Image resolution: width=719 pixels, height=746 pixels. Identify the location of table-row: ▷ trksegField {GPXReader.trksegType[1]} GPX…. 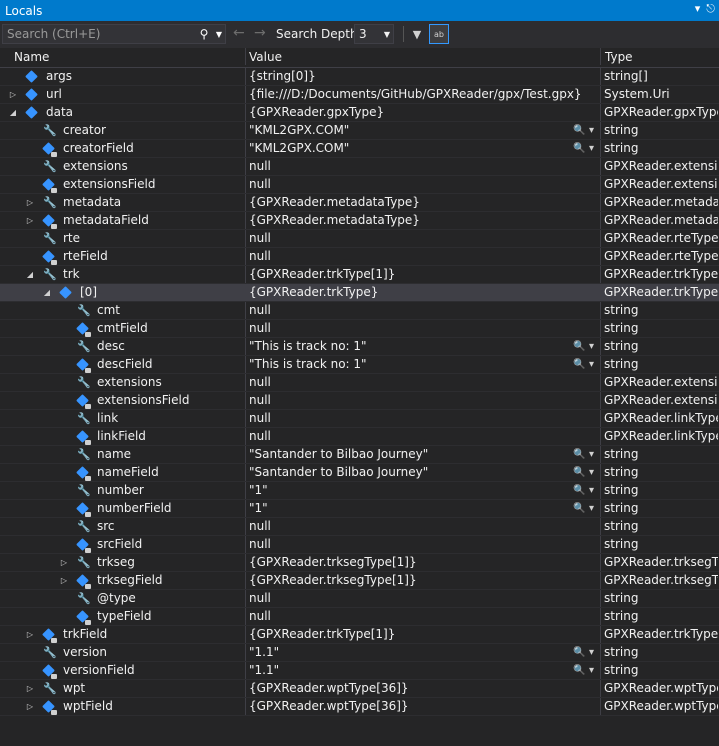
(359, 581).